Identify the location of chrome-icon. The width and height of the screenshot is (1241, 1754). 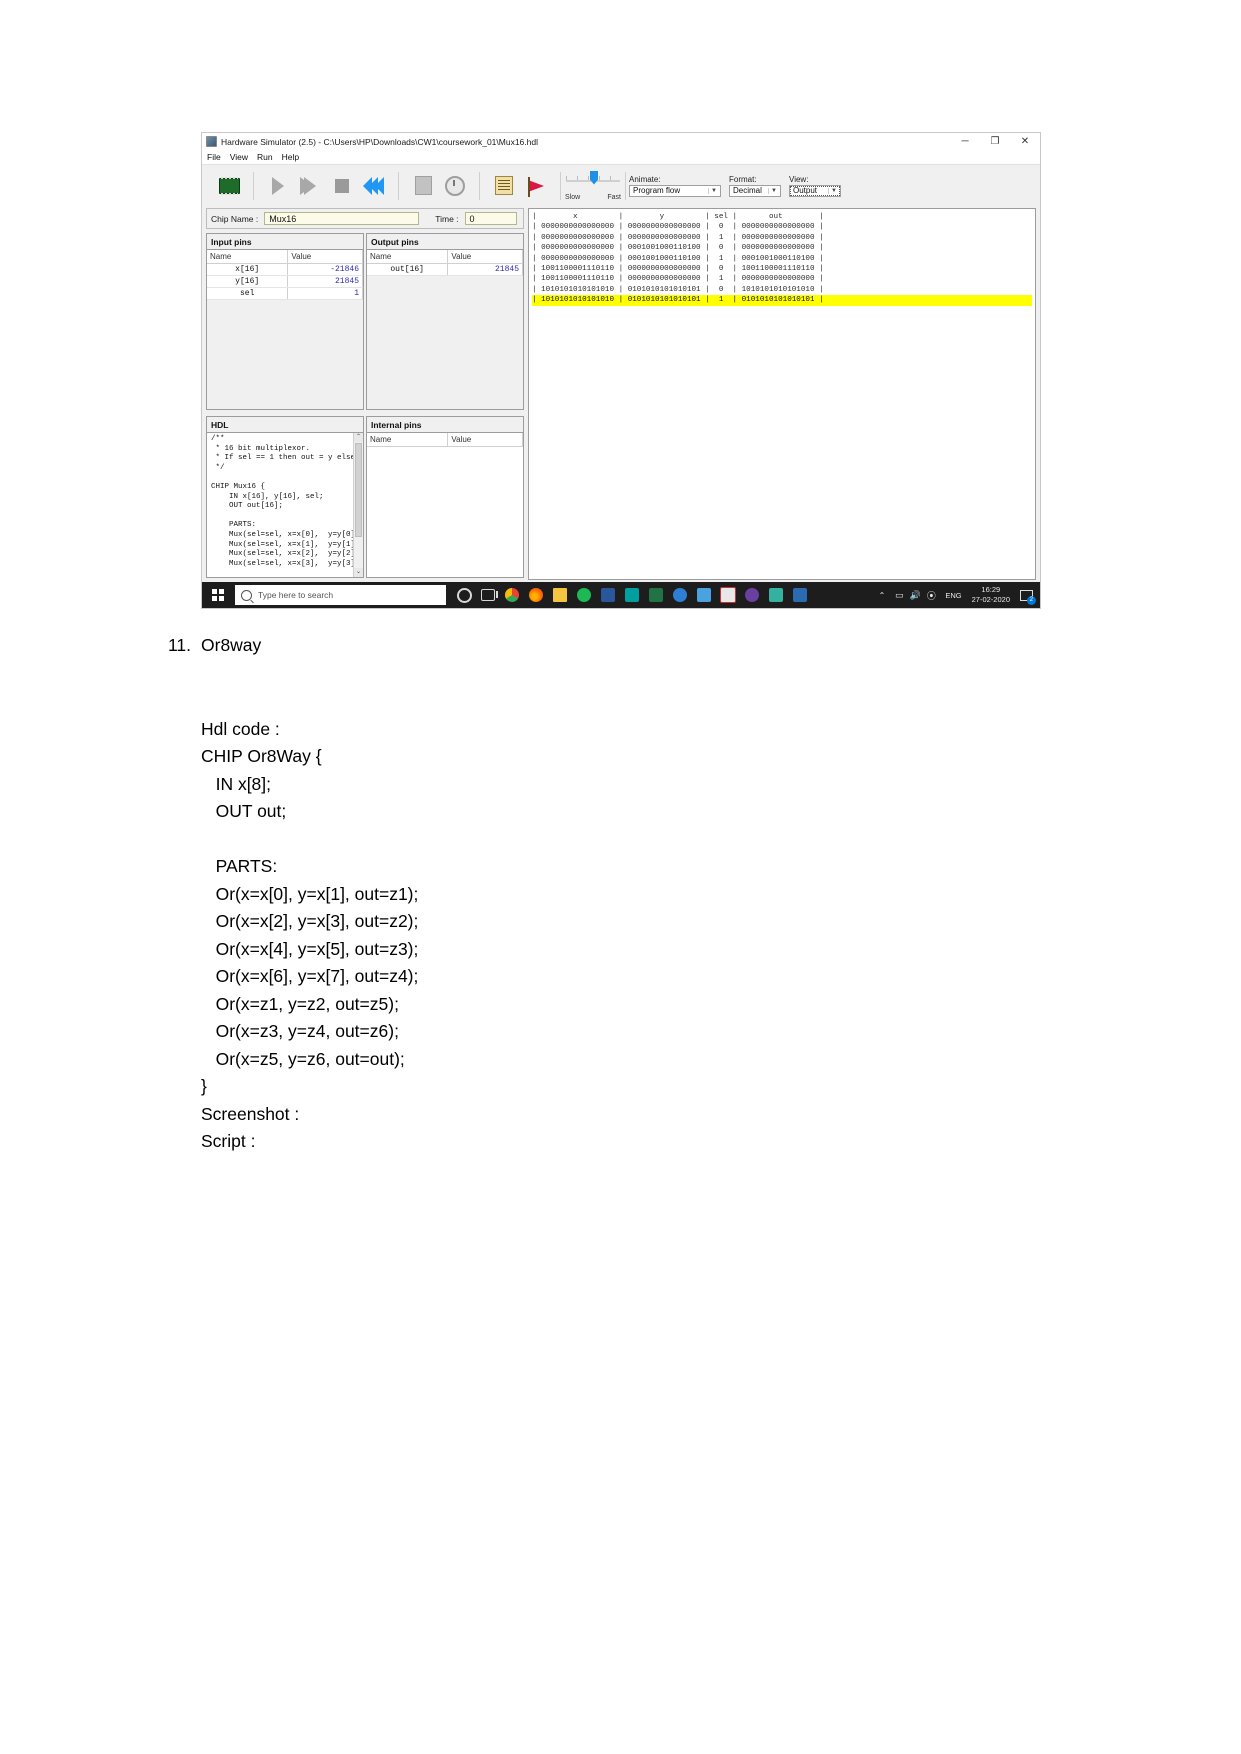
(512, 595).